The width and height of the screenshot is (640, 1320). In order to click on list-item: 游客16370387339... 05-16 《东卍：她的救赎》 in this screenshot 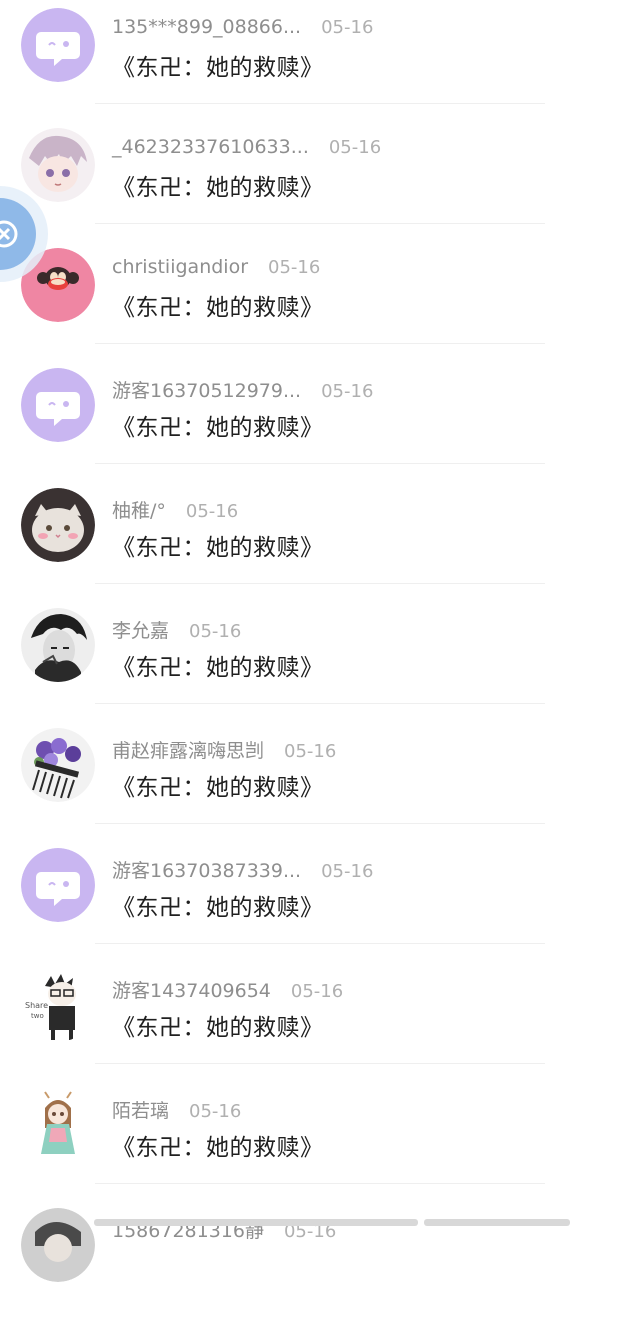, I will do `click(320, 900)`.